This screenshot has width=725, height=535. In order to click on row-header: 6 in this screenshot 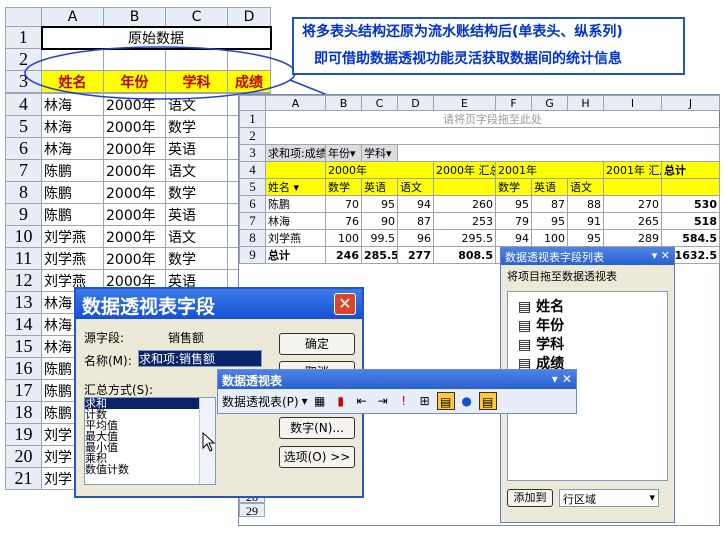, I will do `click(252, 204)`.